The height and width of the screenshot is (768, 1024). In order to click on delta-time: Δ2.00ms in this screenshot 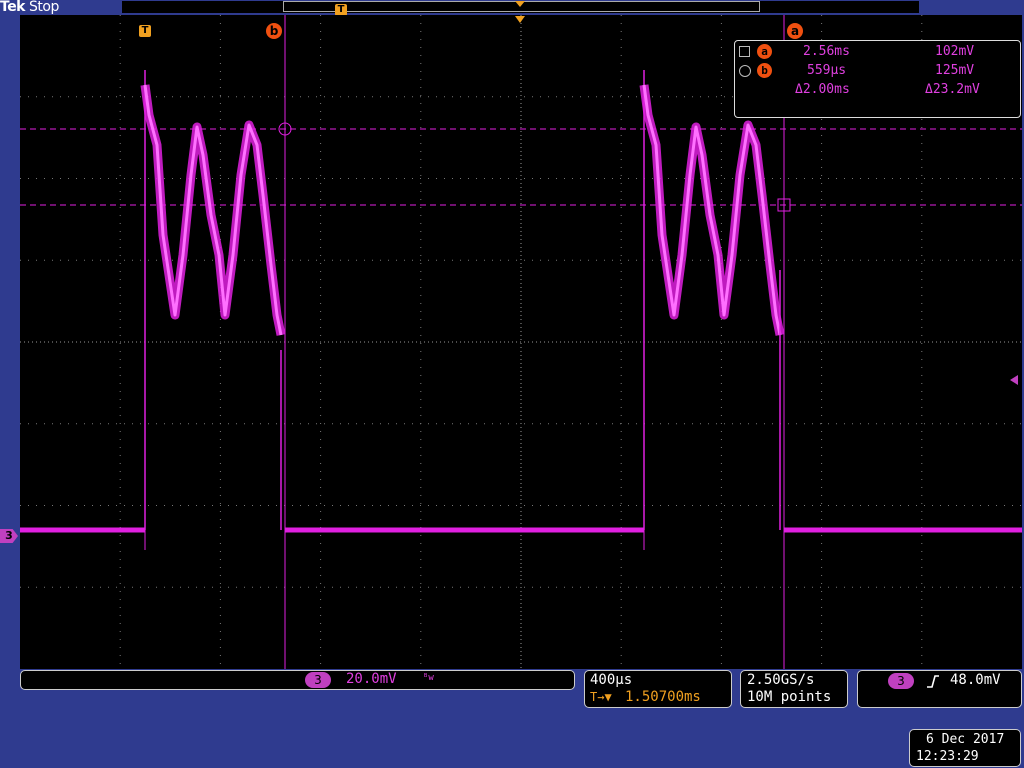, I will do `click(822, 89)`.